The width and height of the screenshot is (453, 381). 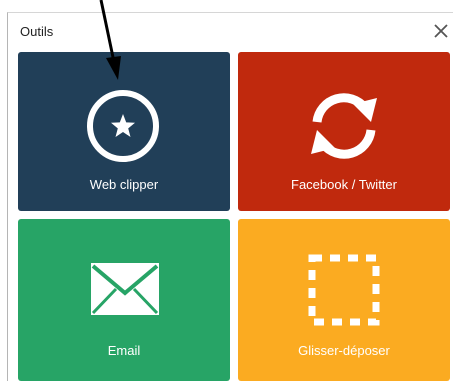 What do you see at coordinates (344, 184) in the screenshot?
I see `tile-label-facebook-twitter: Facebook / Twitter` at bounding box center [344, 184].